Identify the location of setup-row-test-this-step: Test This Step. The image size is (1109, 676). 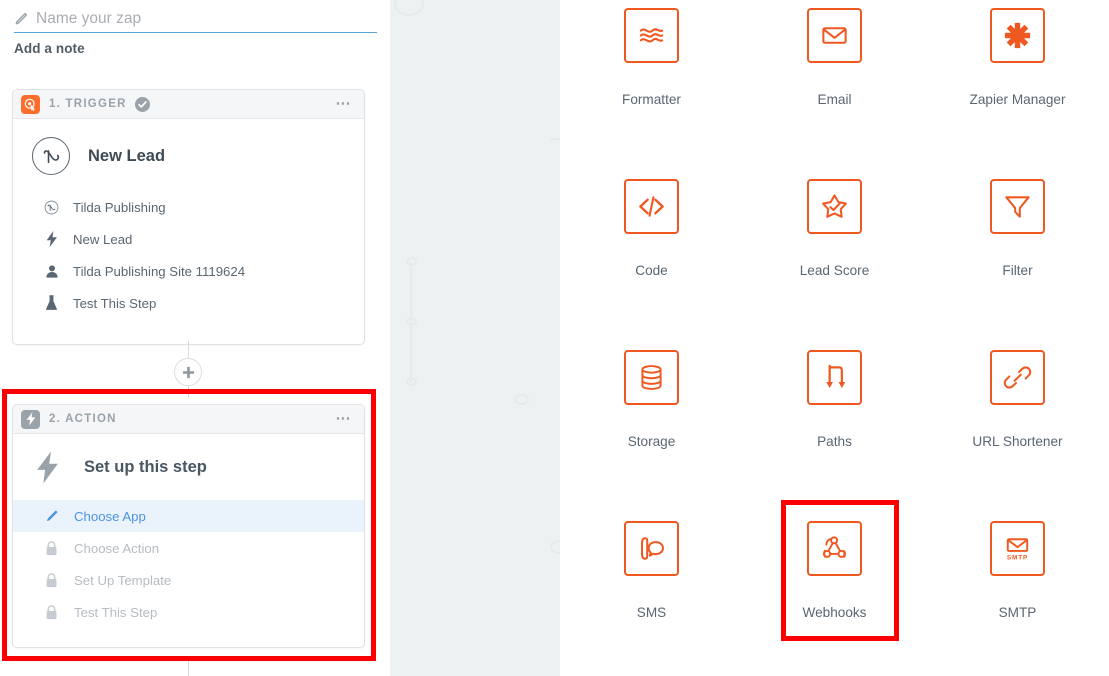
(188, 612).